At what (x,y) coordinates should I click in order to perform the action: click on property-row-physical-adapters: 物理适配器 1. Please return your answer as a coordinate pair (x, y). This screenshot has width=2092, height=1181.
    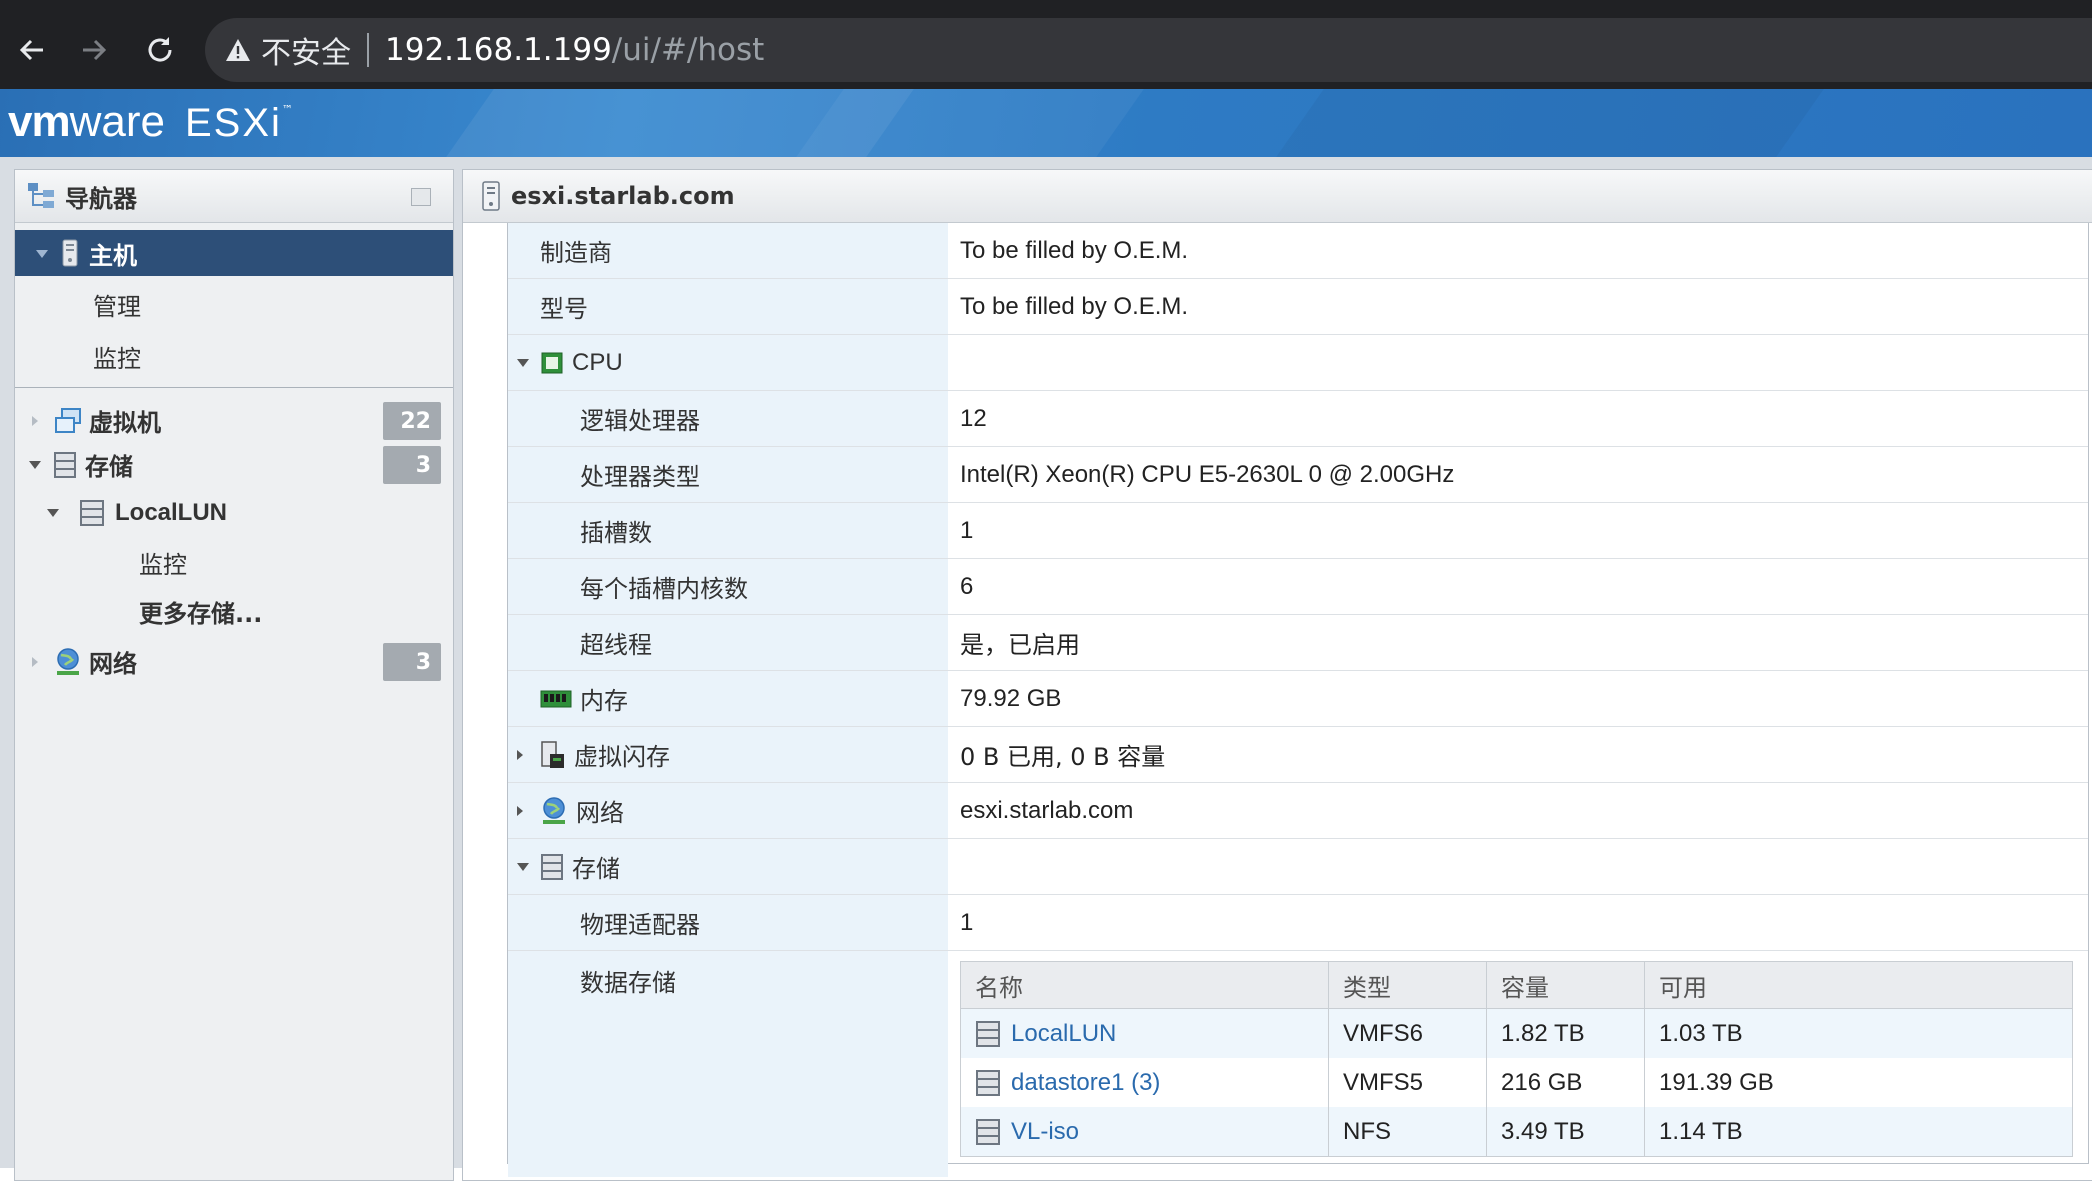
    Looking at the image, I should click on (1298, 923).